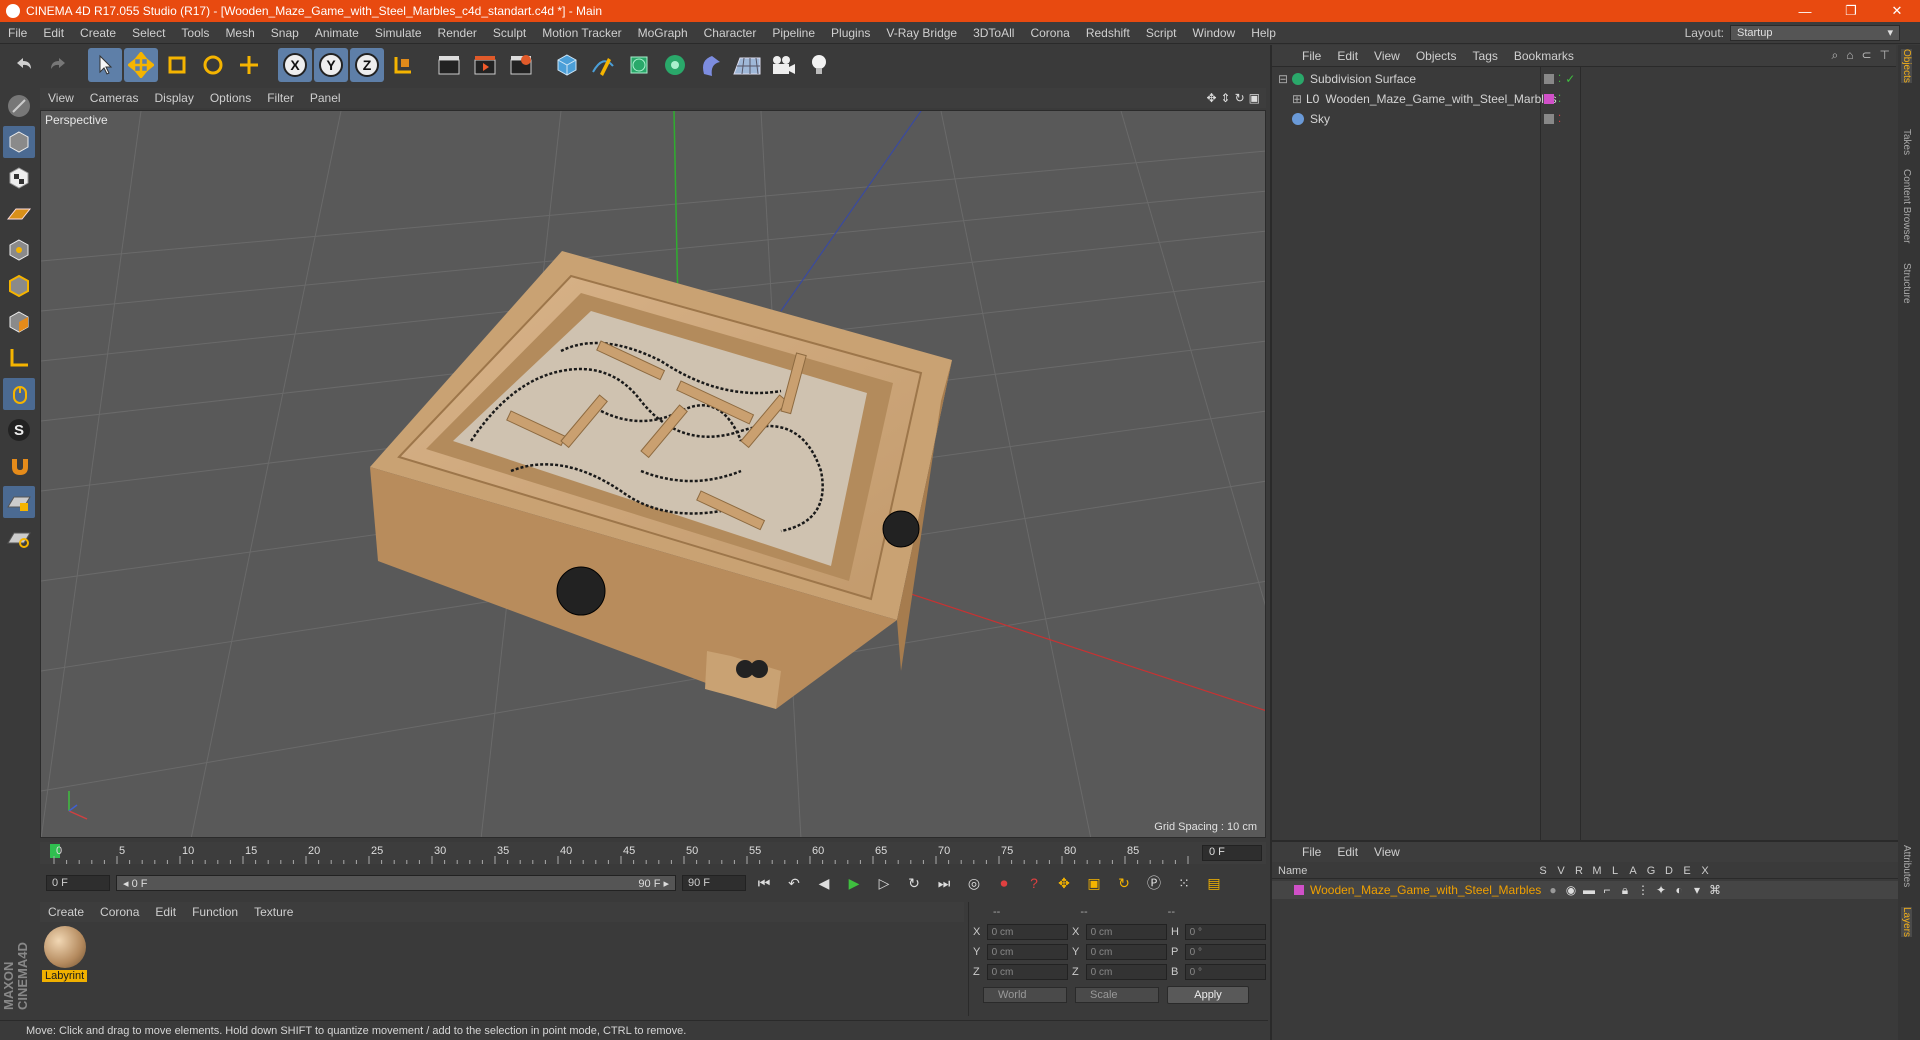 The height and width of the screenshot is (1040, 1920). What do you see at coordinates (1226, 98) in the screenshot?
I see `dolly-view-icon: ⇕` at bounding box center [1226, 98].